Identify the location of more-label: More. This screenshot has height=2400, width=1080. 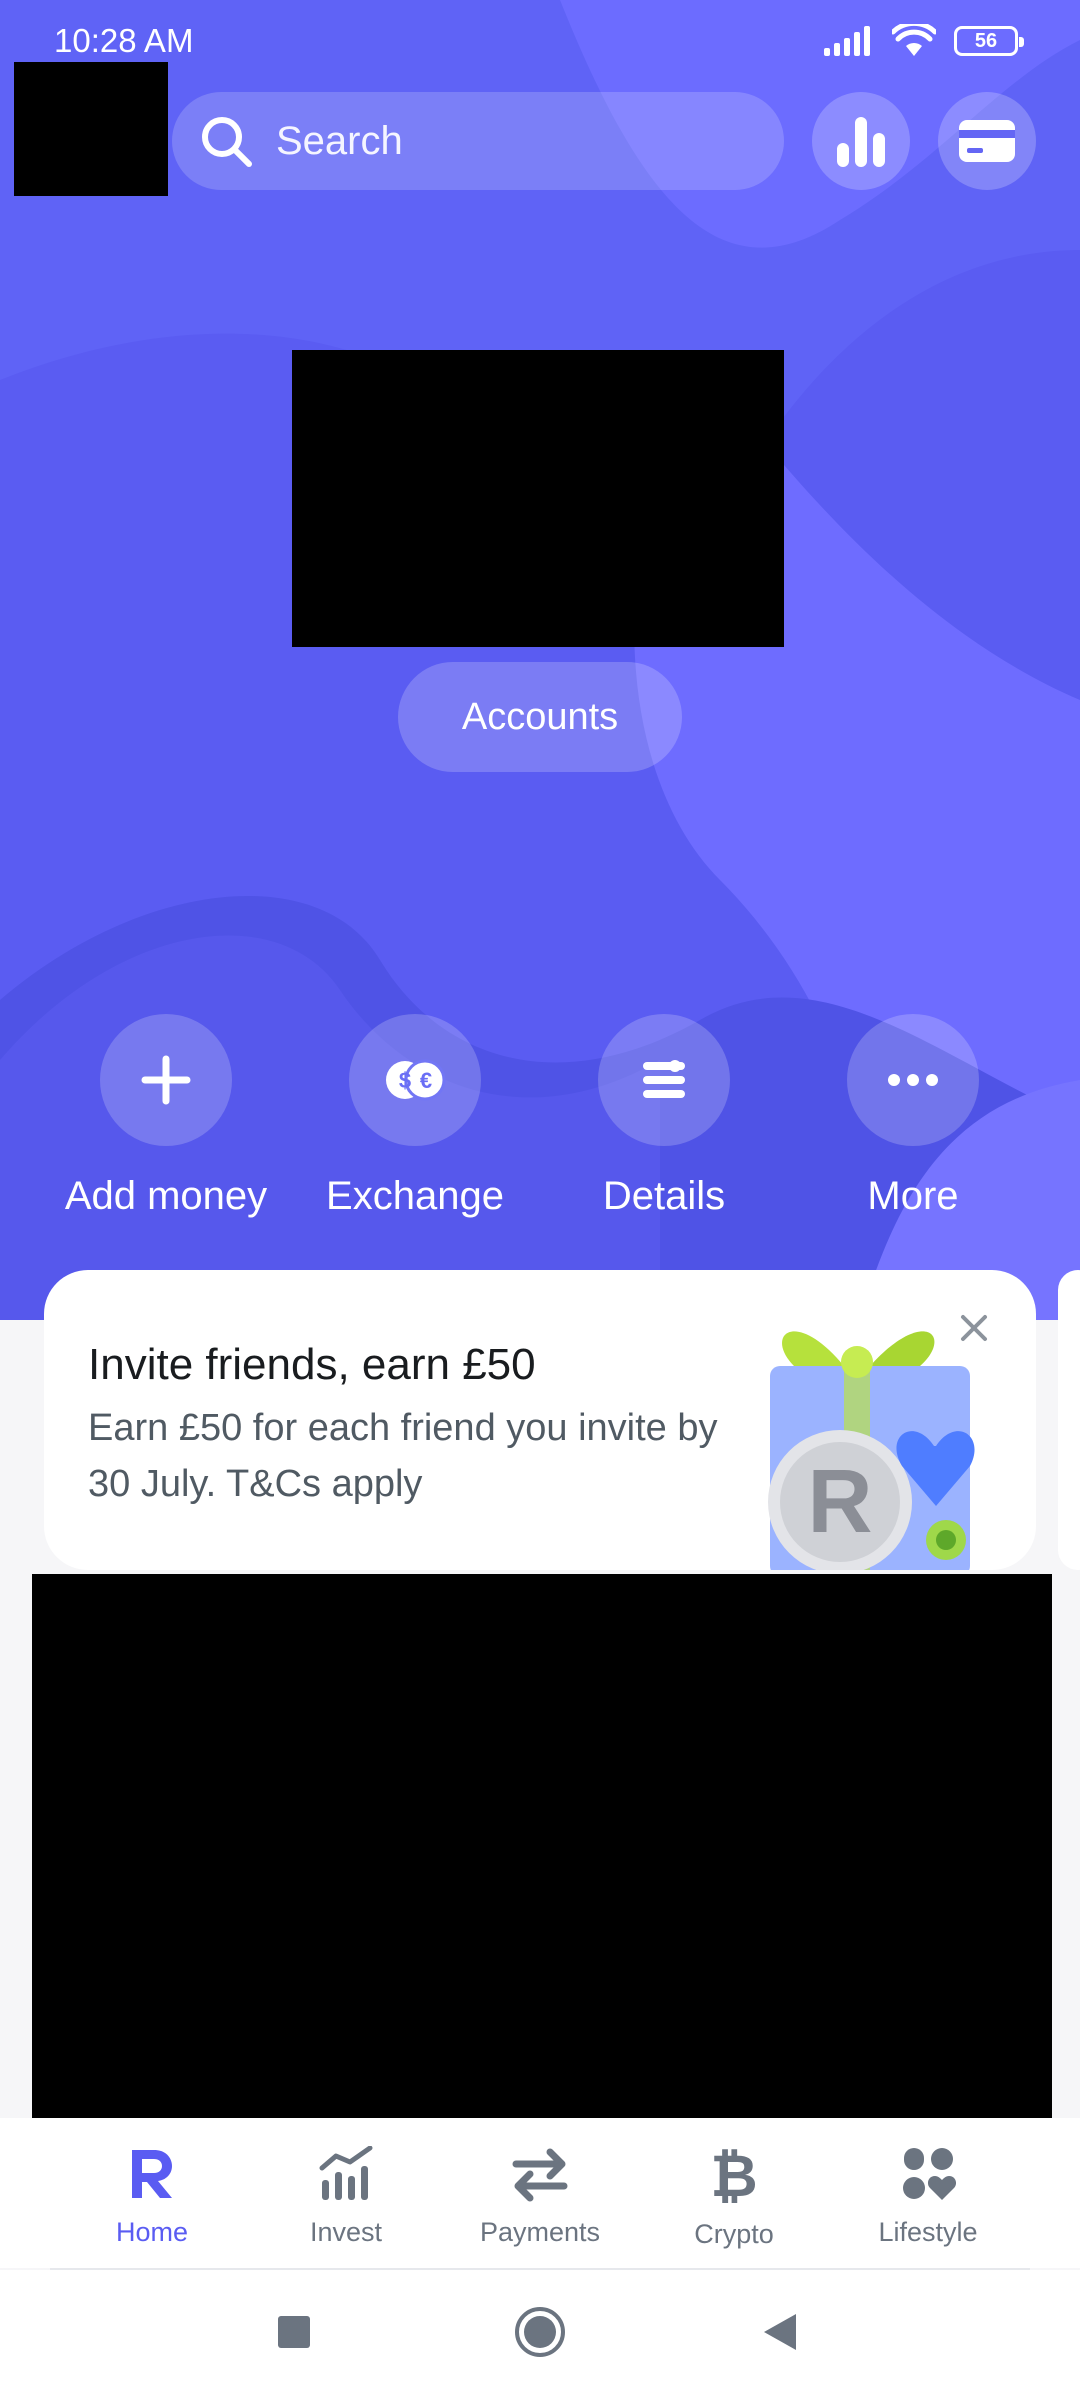
(913, 1196).